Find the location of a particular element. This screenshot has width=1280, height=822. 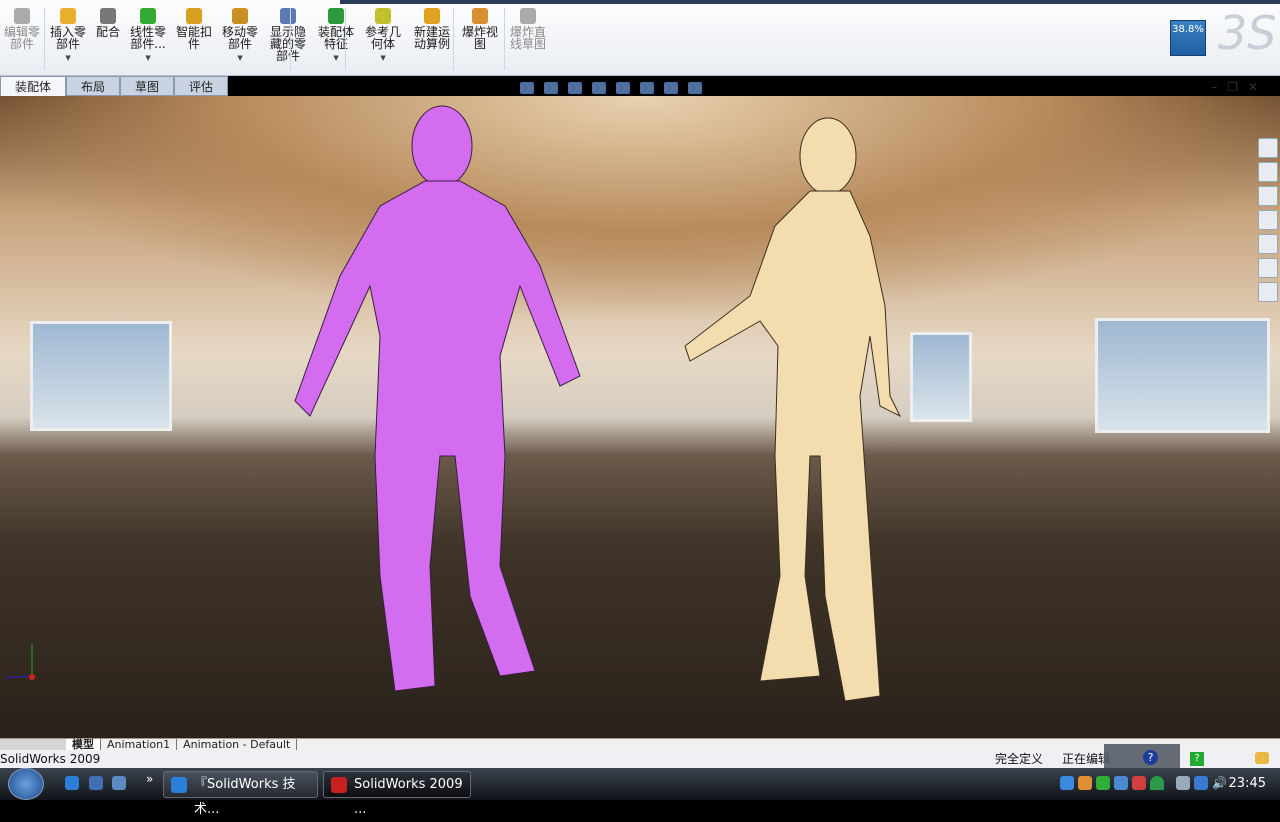

home-icon is located at coordinates (1268, 148).